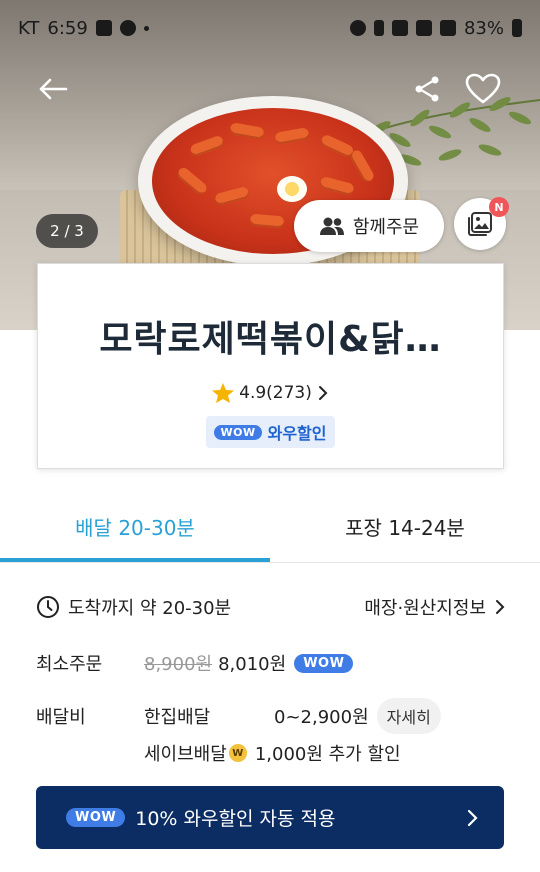 The width and height of the screenshot is (540, 872). I want to click on arrival-time: 도착까지 약 20-30분, so click(150, 608).